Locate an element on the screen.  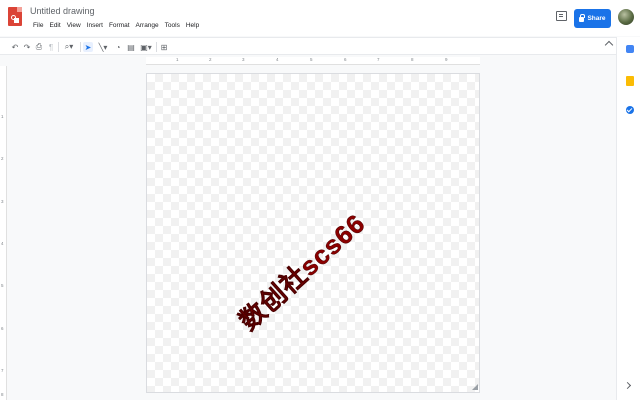
ruler-number: 9 is located at coordinates (446, 59).